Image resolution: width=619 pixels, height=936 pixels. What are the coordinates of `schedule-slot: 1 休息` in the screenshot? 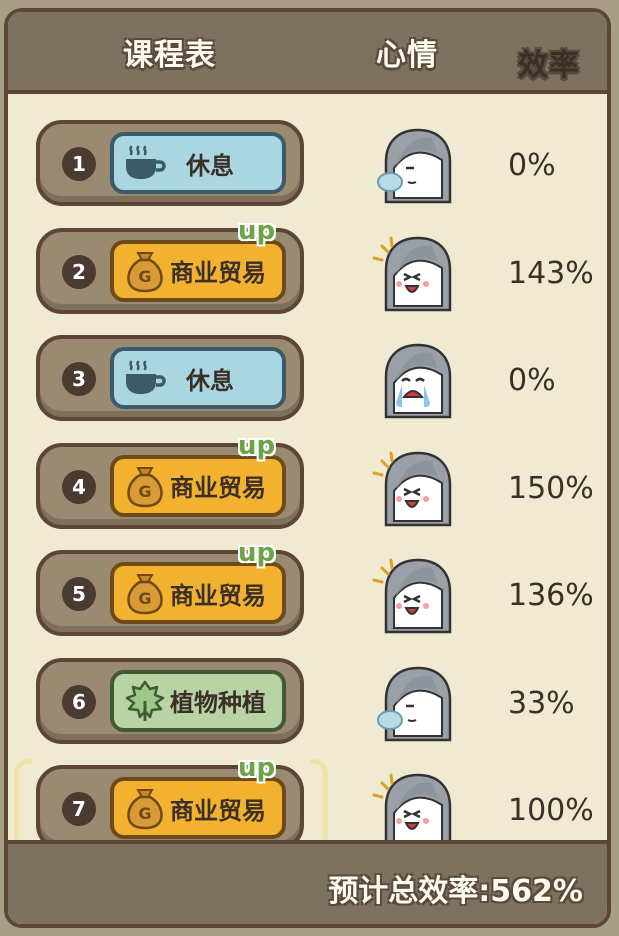 It's located at (170, 163).